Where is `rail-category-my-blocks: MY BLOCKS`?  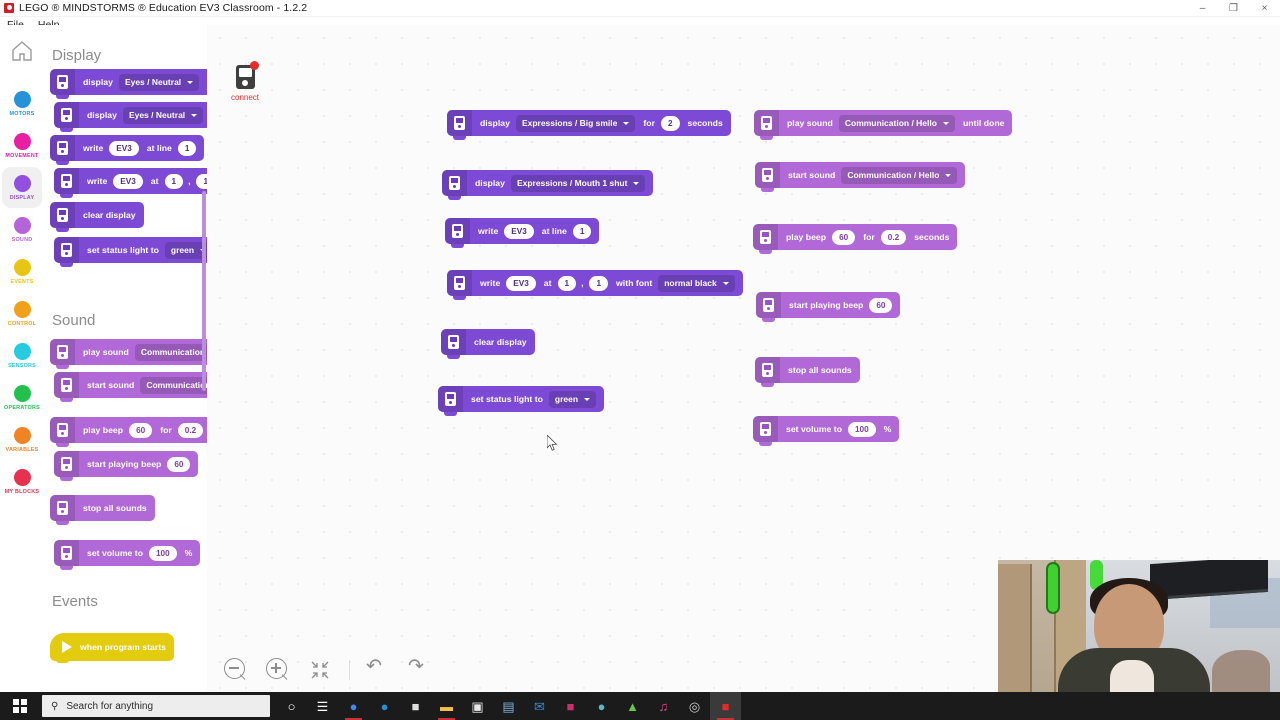
rail-category-my-blocks: MY BLOCKS is located at coordinates (22, 481).